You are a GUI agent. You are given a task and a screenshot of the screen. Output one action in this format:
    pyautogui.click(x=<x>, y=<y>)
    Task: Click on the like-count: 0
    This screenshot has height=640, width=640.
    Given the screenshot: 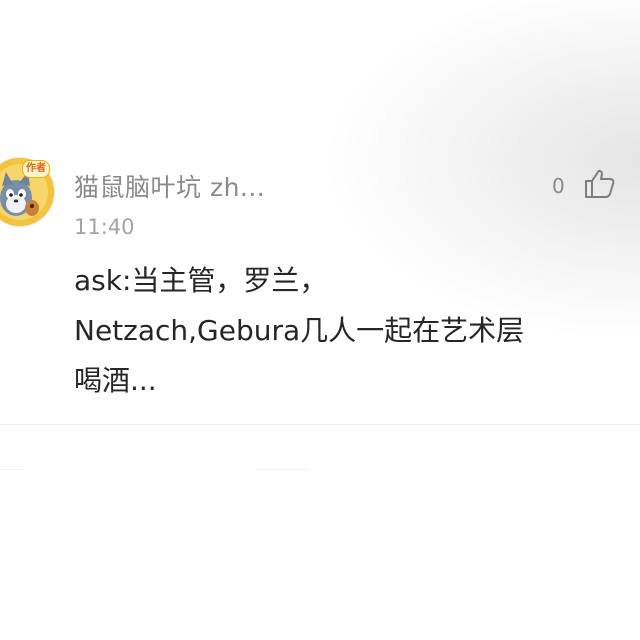 What is the action you would take?
    pyautogui.click(x=558, y=186)
    